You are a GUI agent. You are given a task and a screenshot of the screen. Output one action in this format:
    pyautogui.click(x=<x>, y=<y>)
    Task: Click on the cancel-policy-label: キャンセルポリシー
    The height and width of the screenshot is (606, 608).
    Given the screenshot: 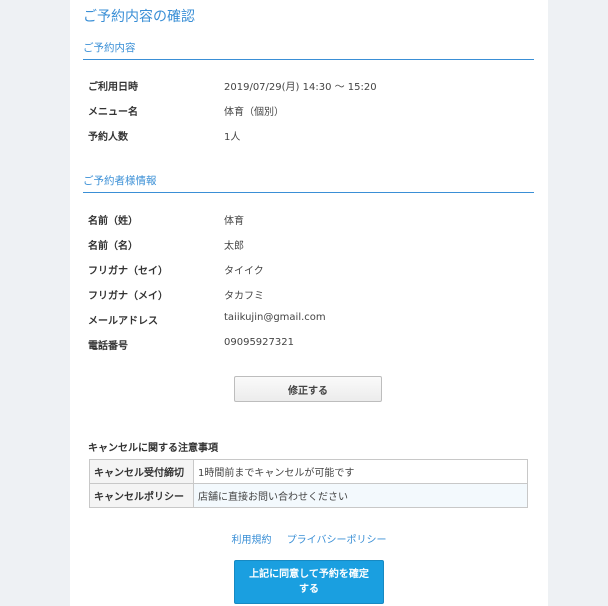 What is the action you would take?
    pyautogui.click(x=141, y=495)
    